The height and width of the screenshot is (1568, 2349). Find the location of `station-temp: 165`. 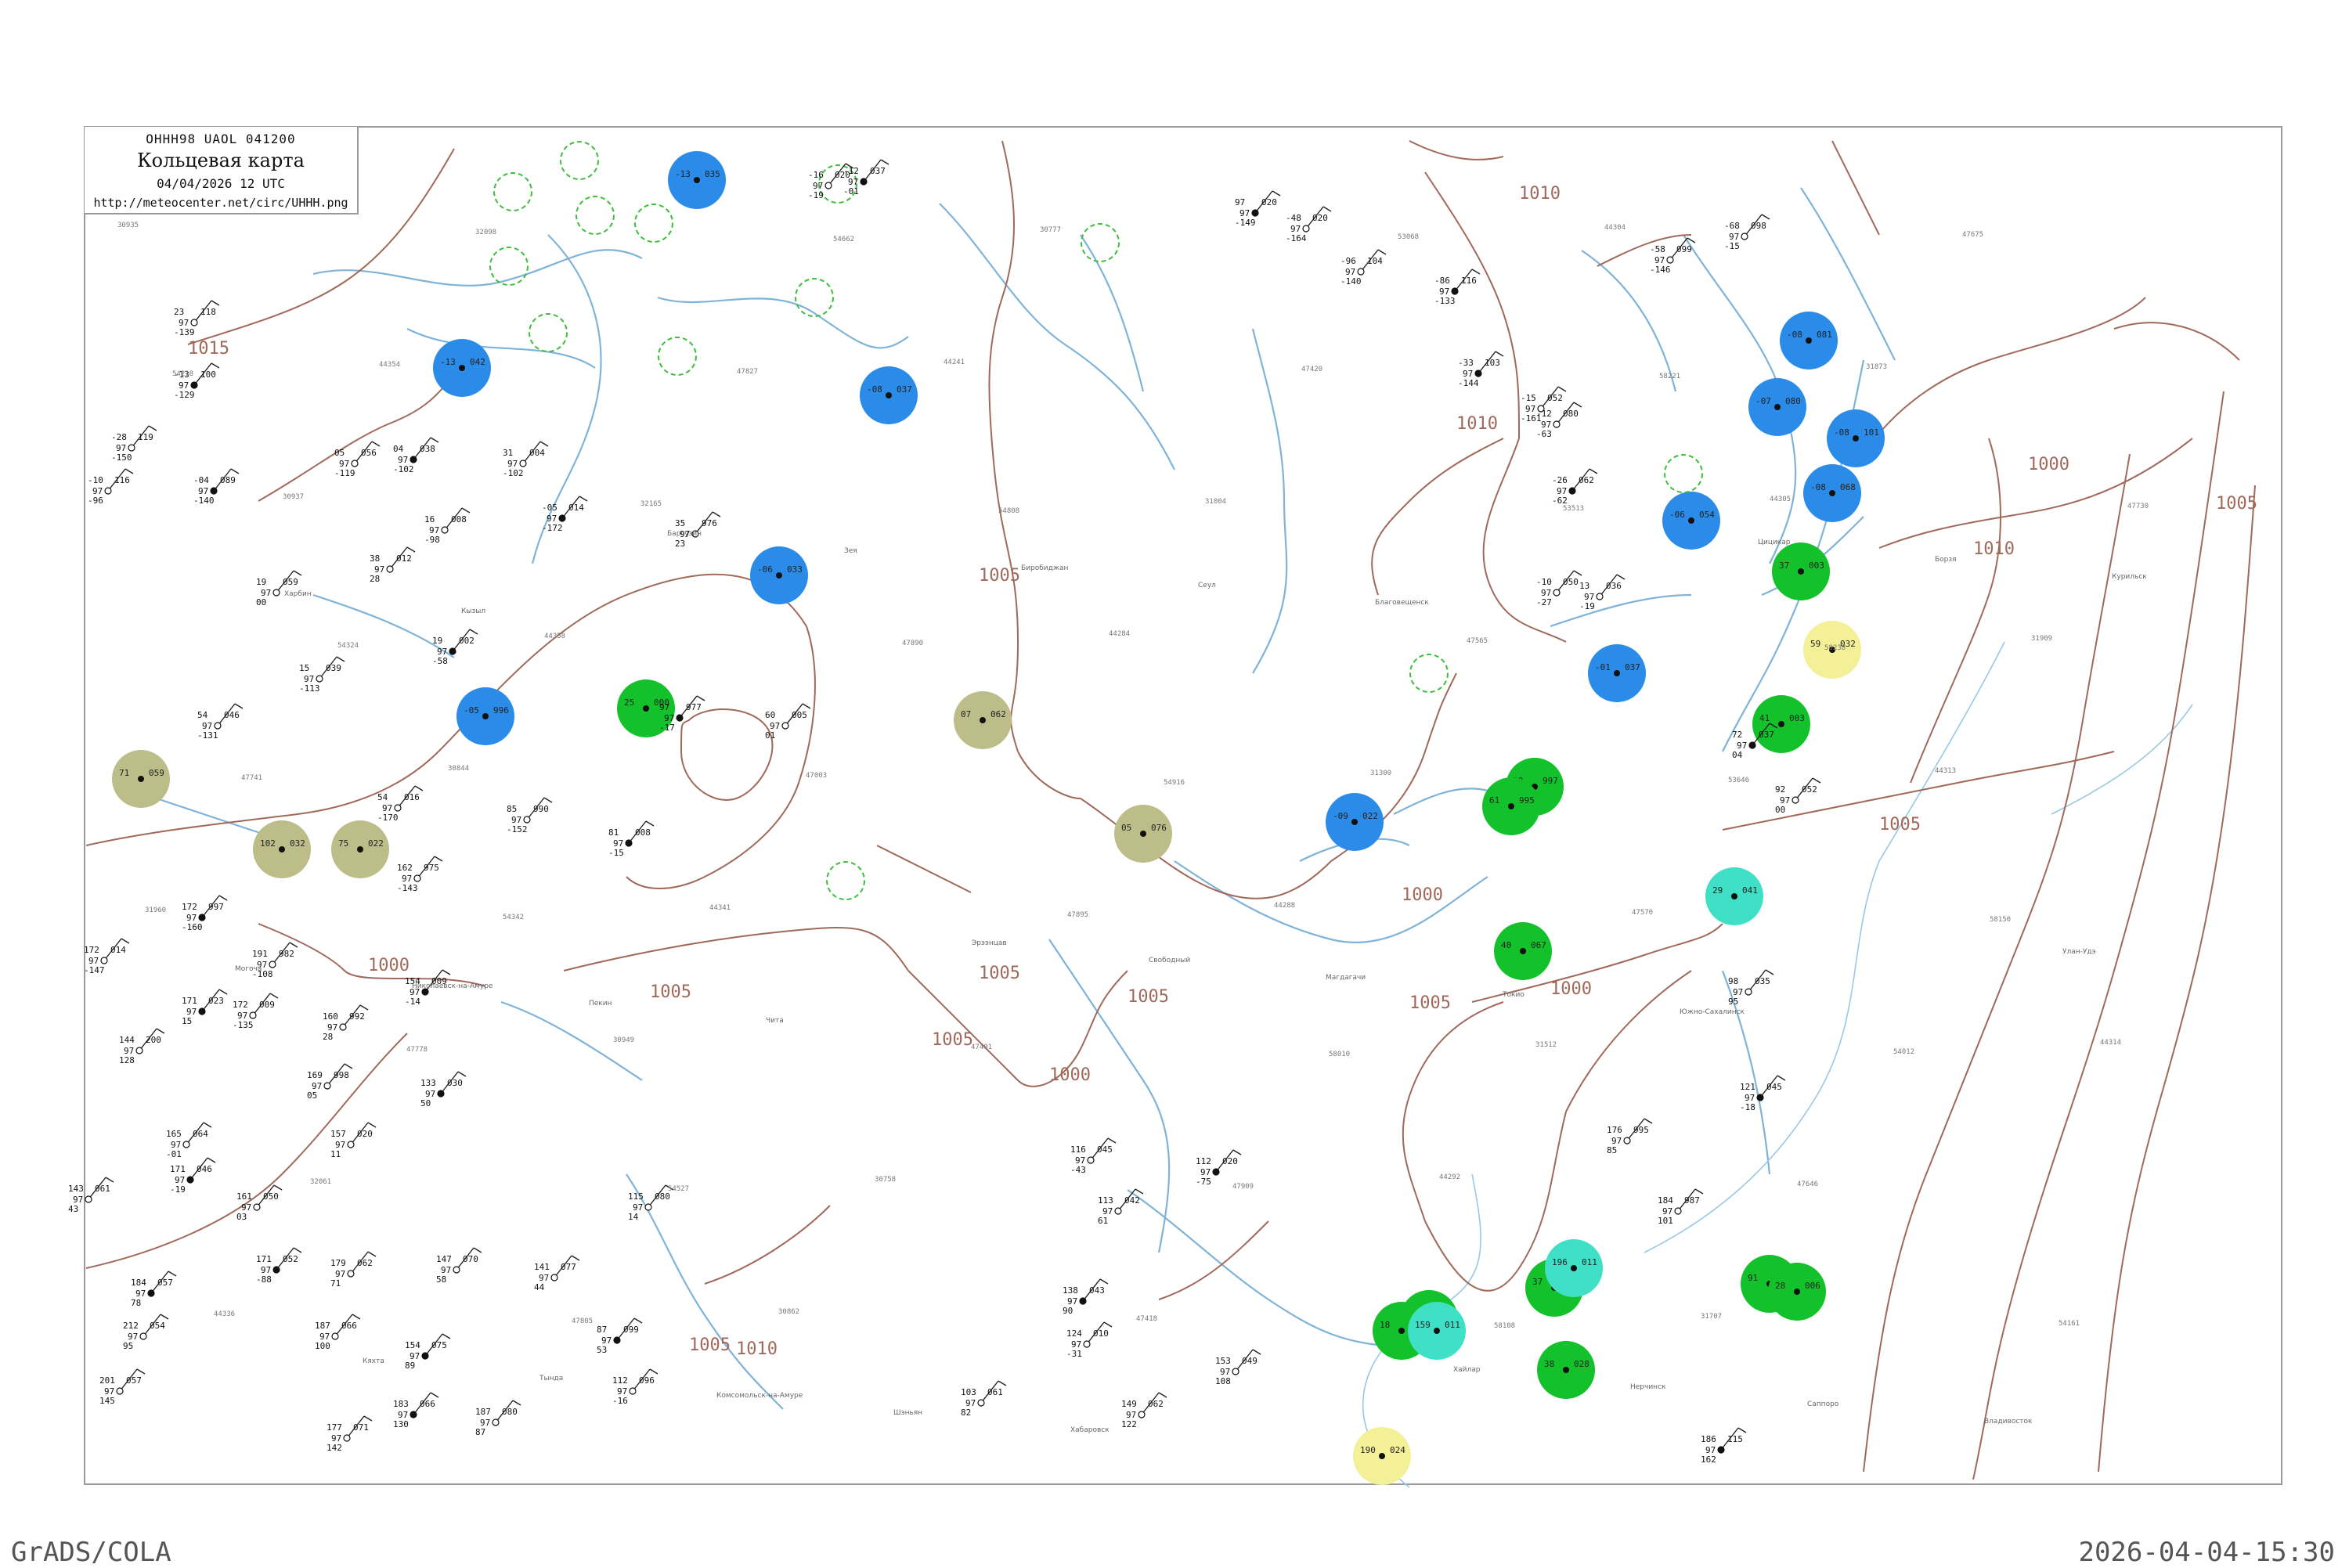

station-temp: 165 is located at coordinates (174, 1134).